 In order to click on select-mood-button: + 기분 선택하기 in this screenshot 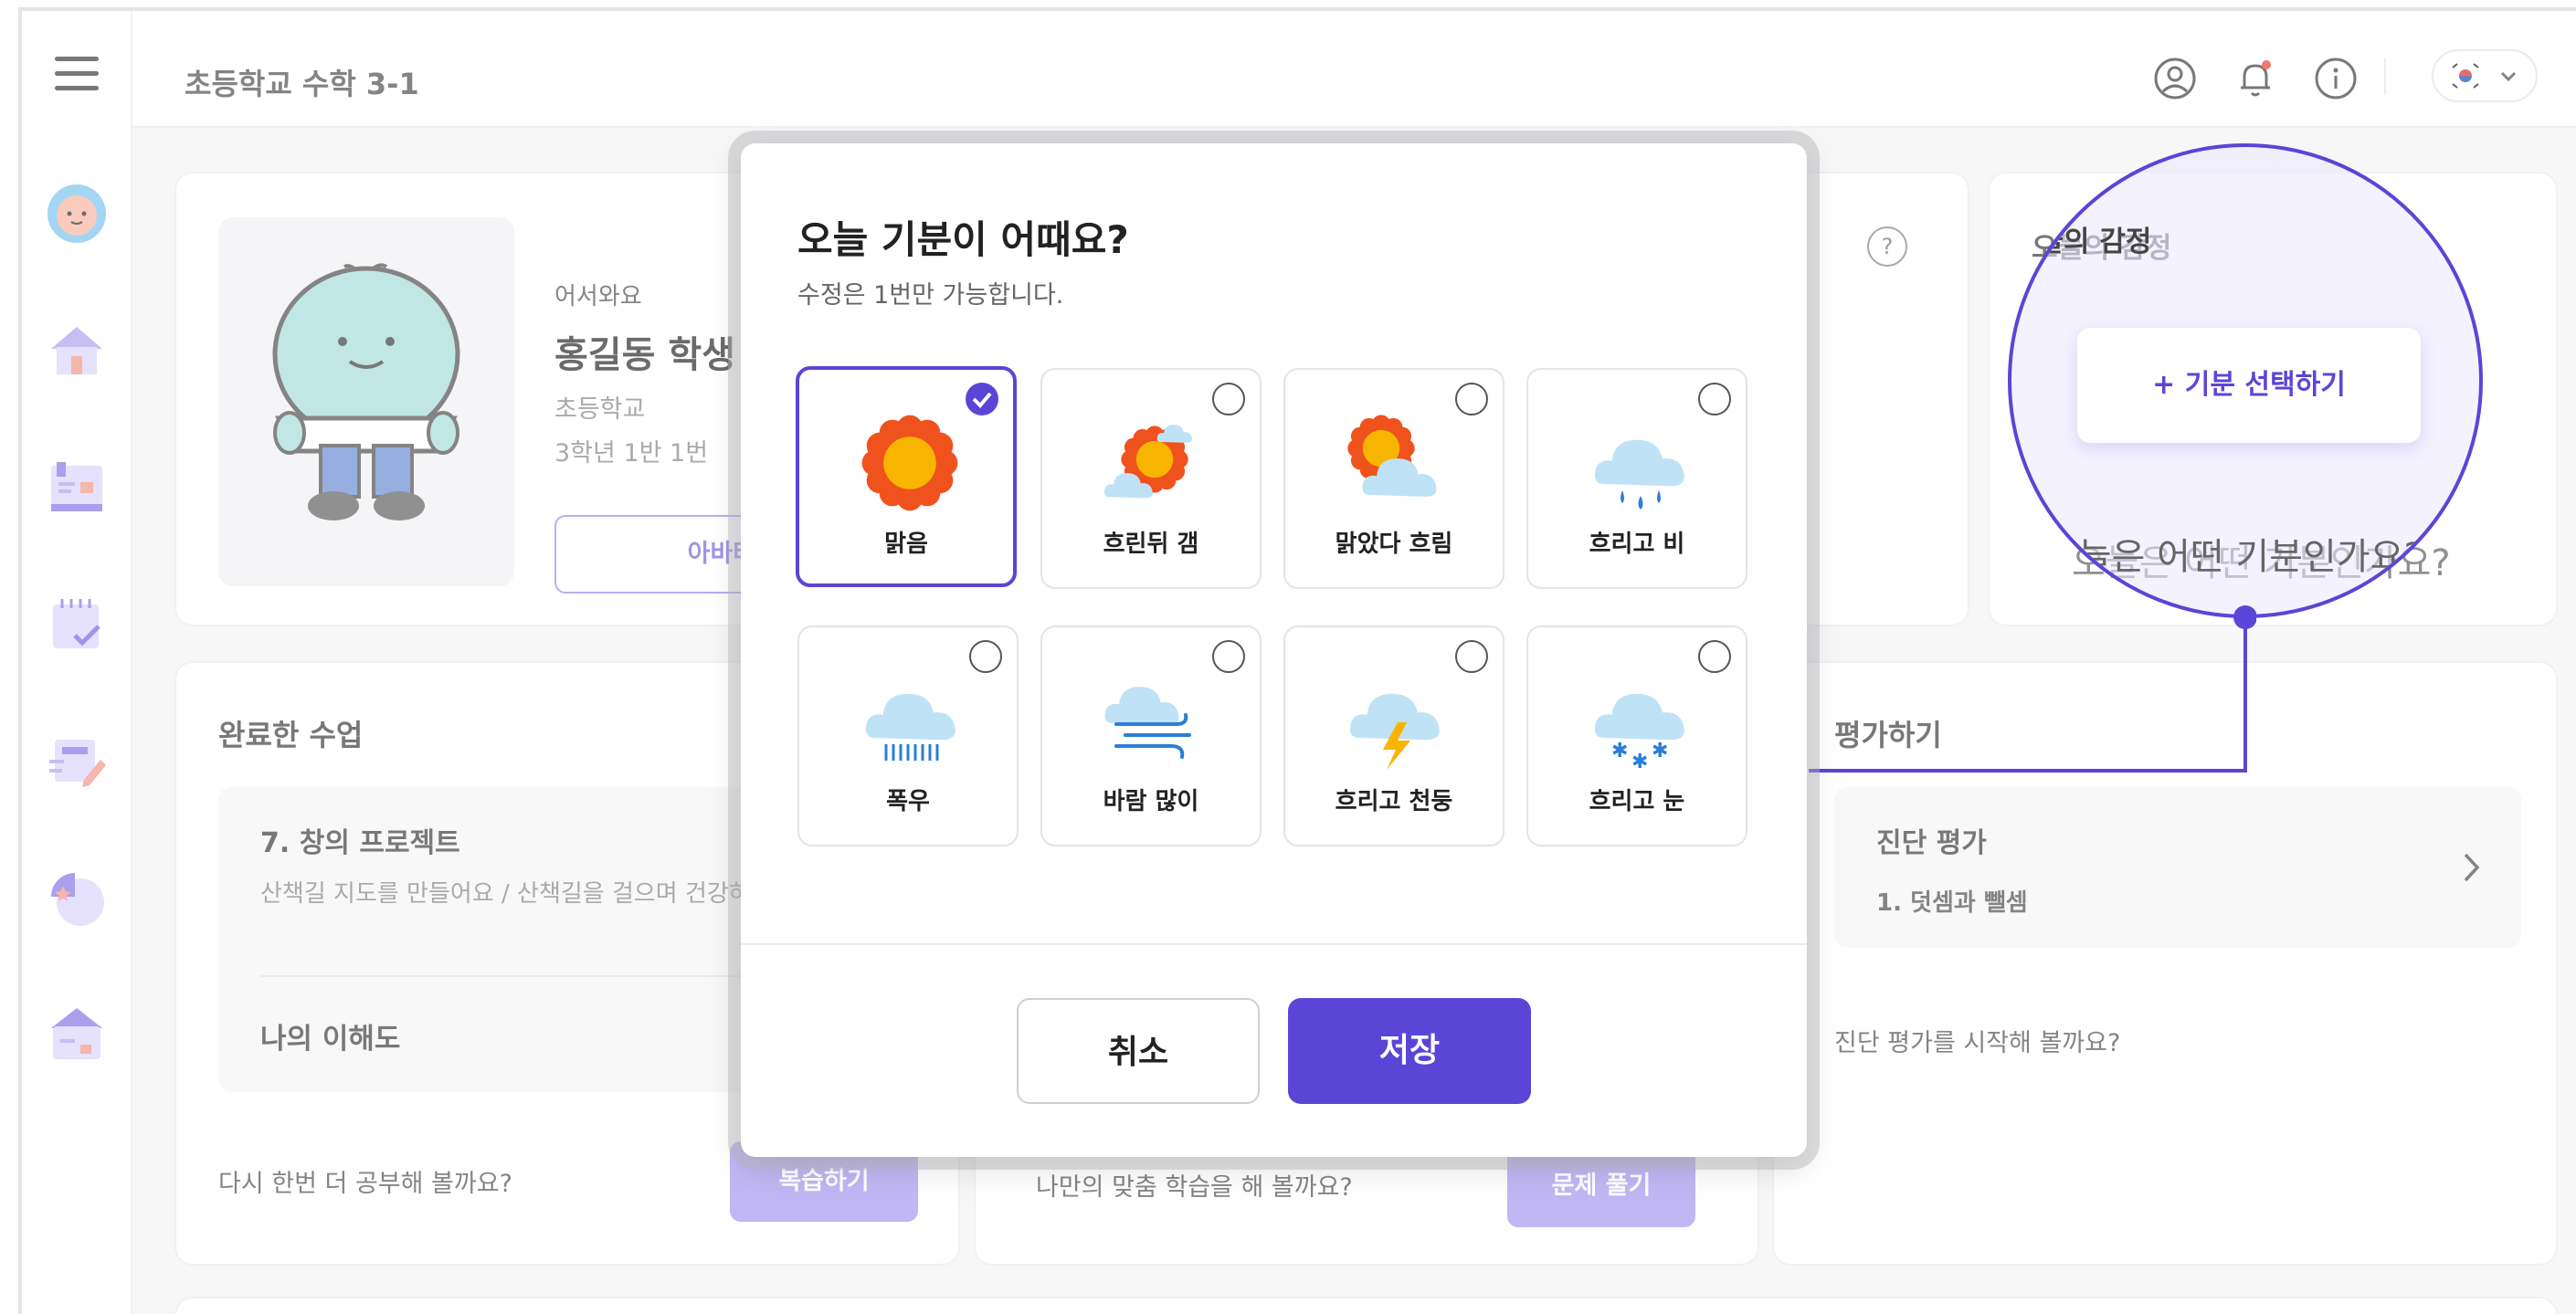, I will do `click(2249, 385)`.